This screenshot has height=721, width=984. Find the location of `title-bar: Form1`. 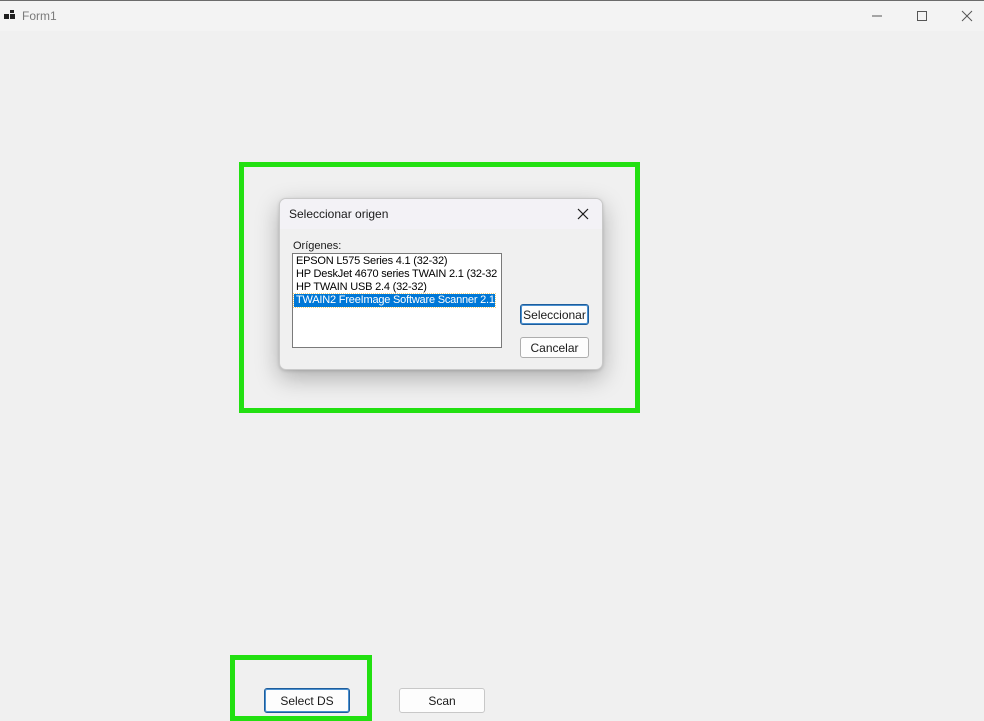

title-bar: Form1 is located at coordinates (492, 16).